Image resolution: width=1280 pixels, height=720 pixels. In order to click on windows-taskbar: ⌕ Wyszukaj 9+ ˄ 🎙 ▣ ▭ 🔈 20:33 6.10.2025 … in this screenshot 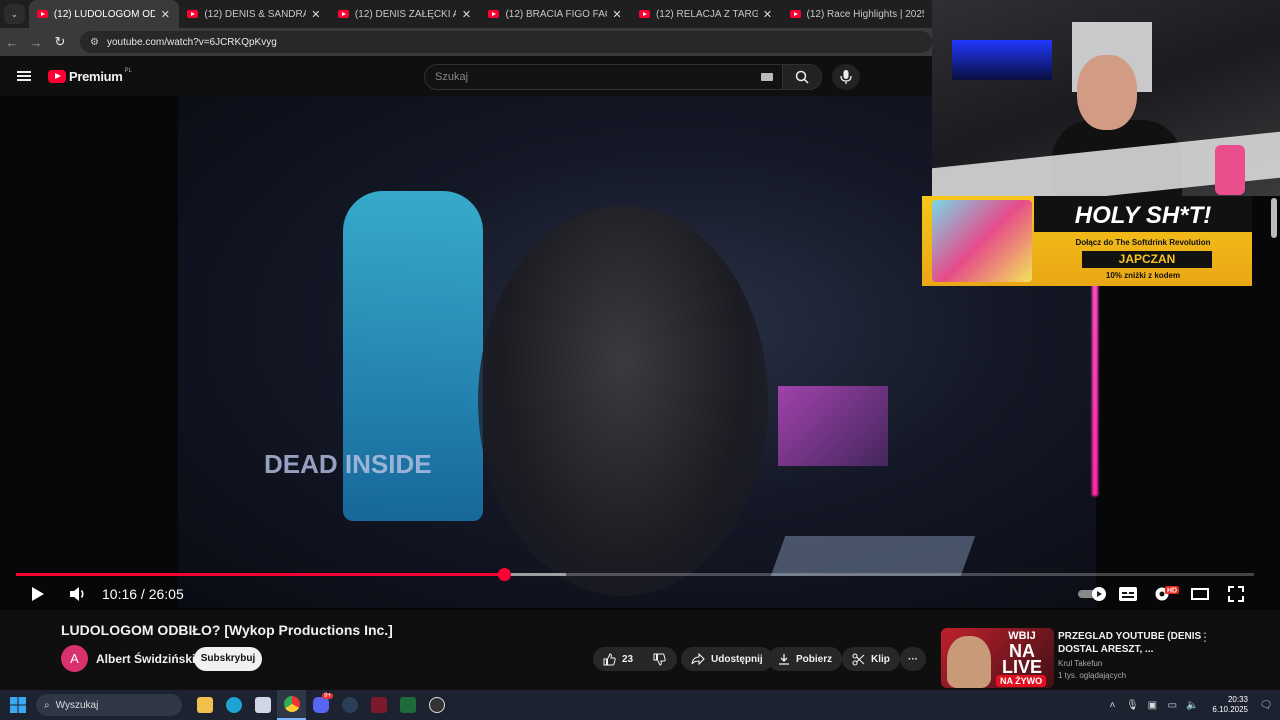, I will do `click(640, 705)`.